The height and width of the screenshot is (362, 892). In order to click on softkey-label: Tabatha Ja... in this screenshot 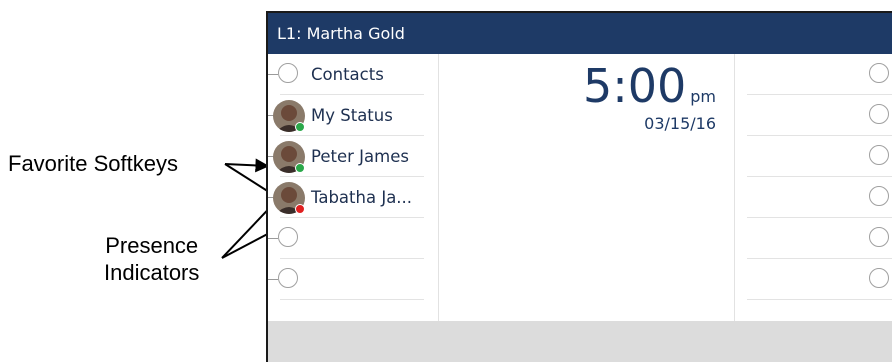, I will do `click(362, 197)`.